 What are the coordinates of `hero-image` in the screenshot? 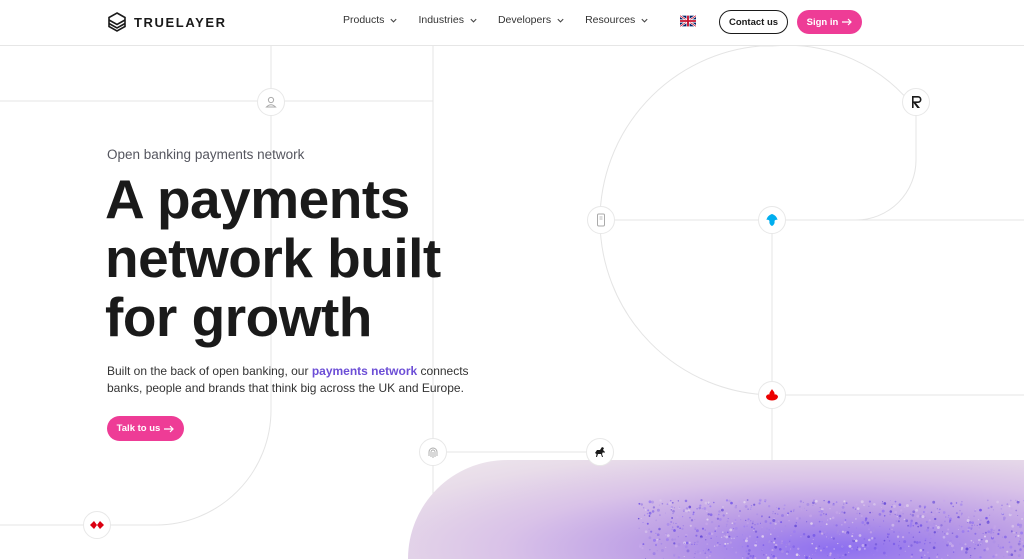 It's located at (716, 509).